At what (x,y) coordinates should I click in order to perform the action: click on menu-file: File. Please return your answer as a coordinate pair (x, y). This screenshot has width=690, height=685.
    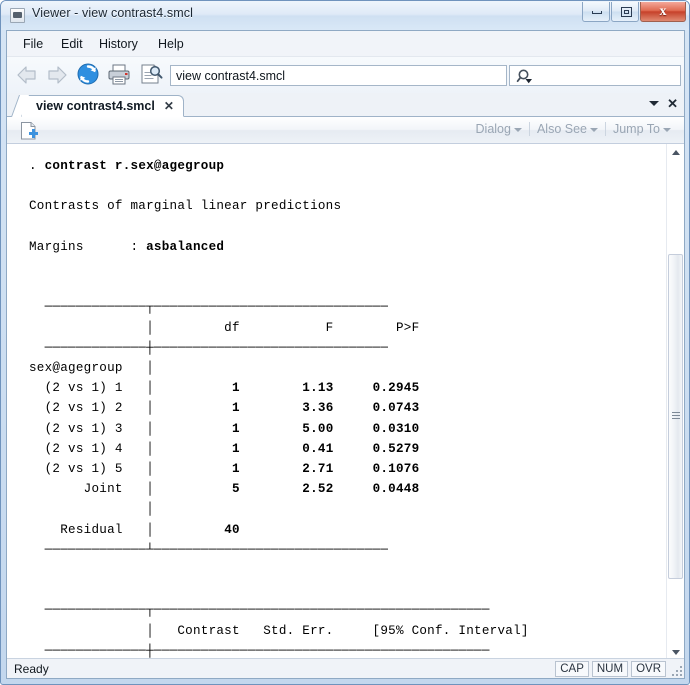
    Looking at the image, I should click on (33, 44).